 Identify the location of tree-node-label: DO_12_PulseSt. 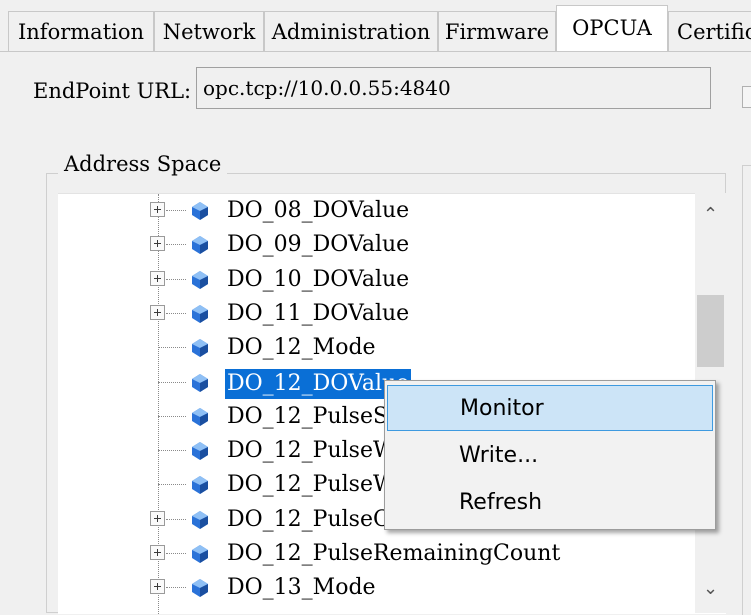
(312, 417).